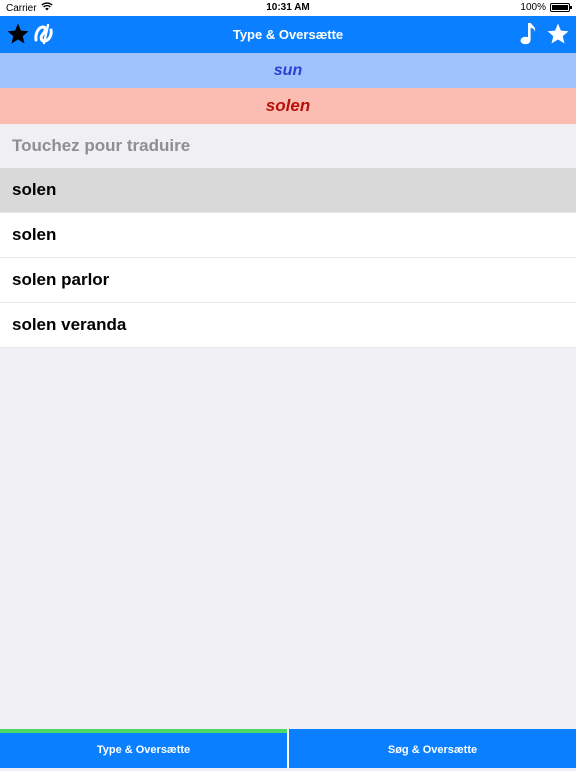 Image resolution: width=576 pixels, height=771 pixels. Describe the element at coordinates (533, 7) in the screenshot. I see `battery-label: 100%` at that location.